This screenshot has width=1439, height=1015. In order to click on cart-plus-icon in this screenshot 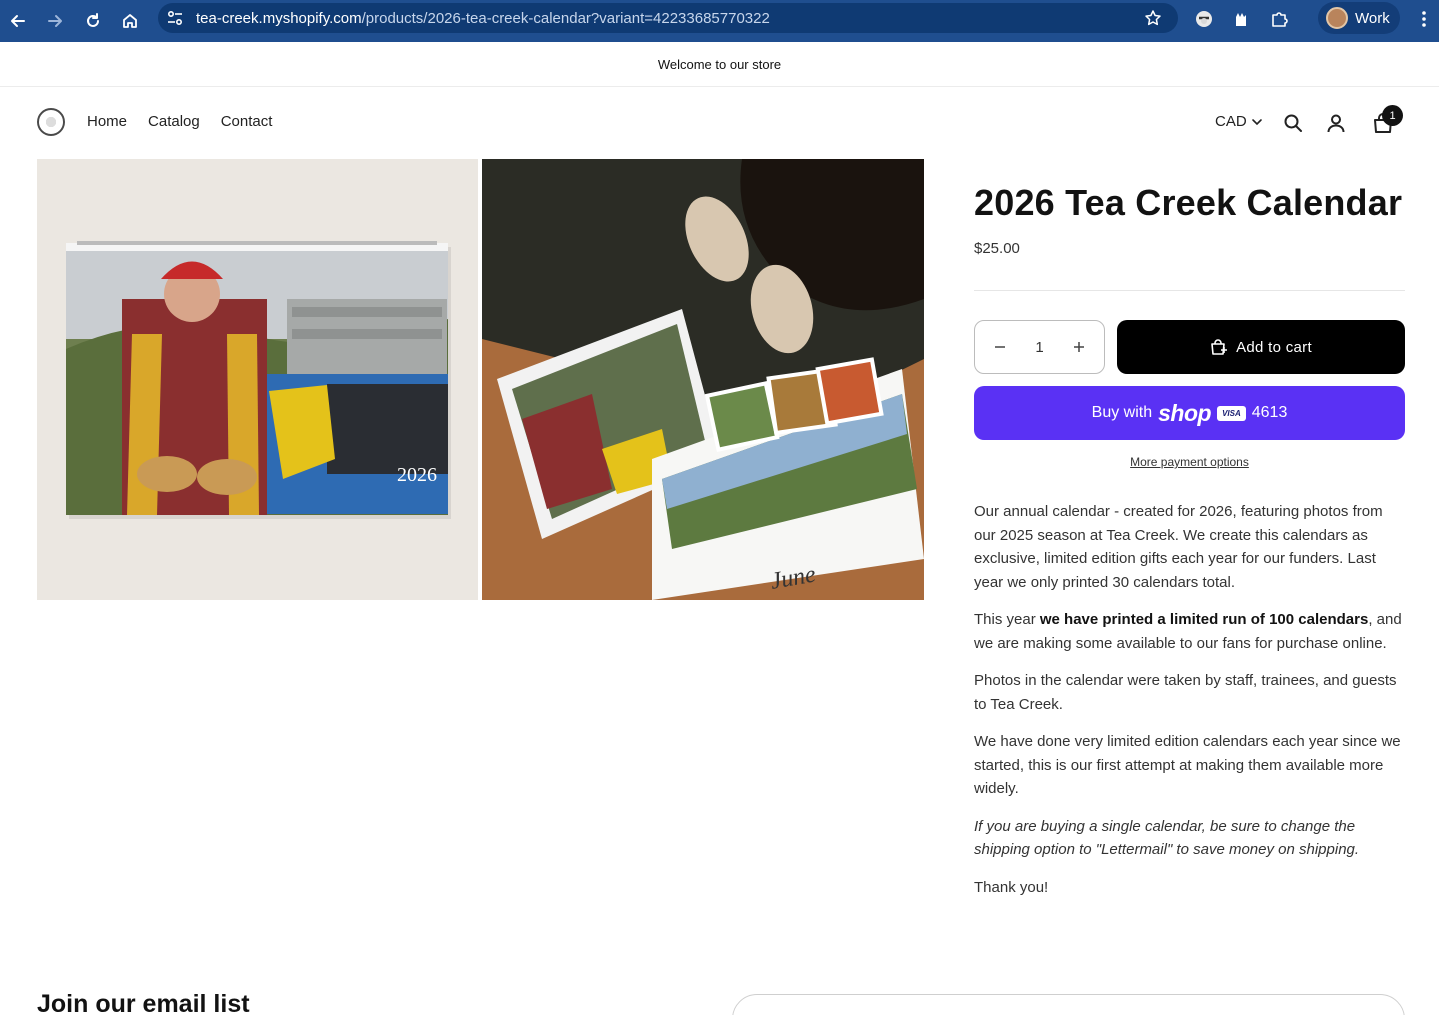, I will do `click(1219, 347)`.